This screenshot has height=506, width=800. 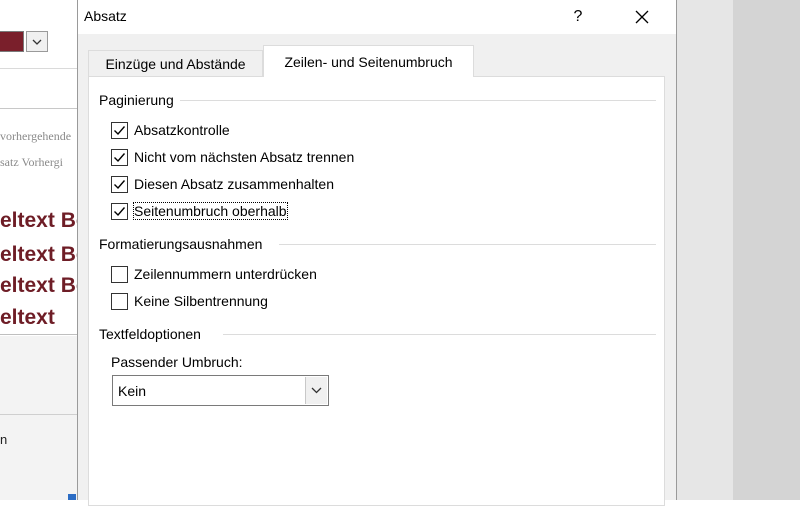 I want to click on doc-body-text-line: eltext, so click(x=27, y=317).